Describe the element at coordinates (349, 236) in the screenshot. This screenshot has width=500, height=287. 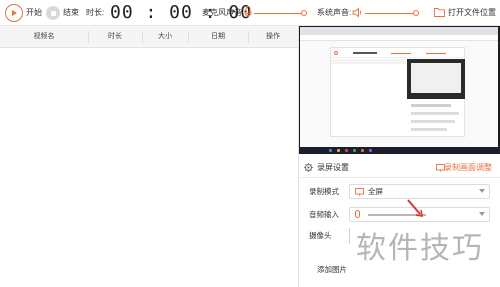
I see `camera-field` at that location.